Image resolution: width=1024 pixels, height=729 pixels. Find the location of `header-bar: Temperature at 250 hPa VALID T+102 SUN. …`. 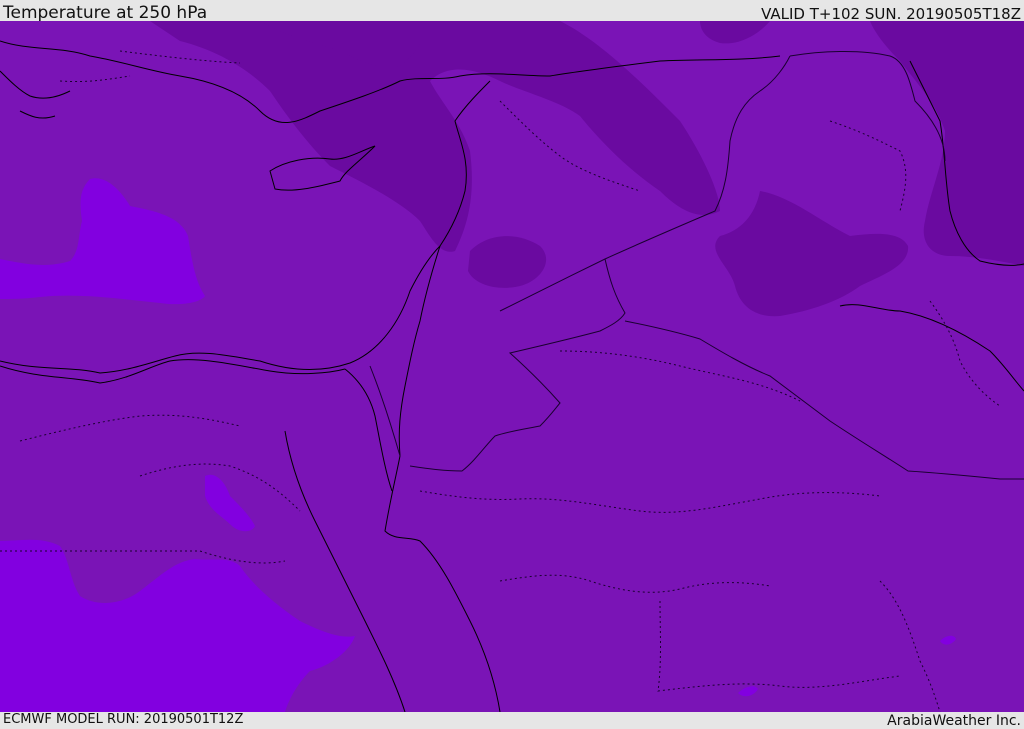

header-bar: Temperature at 250 hPa VALID T+102 SUN. … is located at coordinates (512, 11).